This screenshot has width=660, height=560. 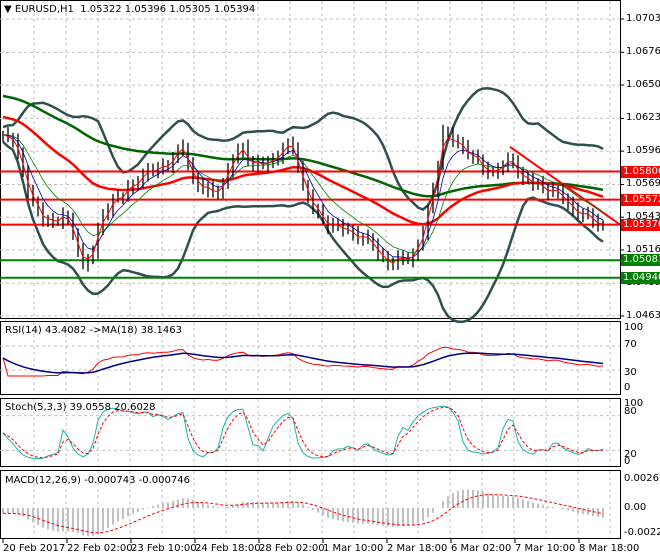 What do you see at coordinates (643, 85) in the screenshot?
I see `price-axis-label: 1.06500` at bounding box center [643, 85].